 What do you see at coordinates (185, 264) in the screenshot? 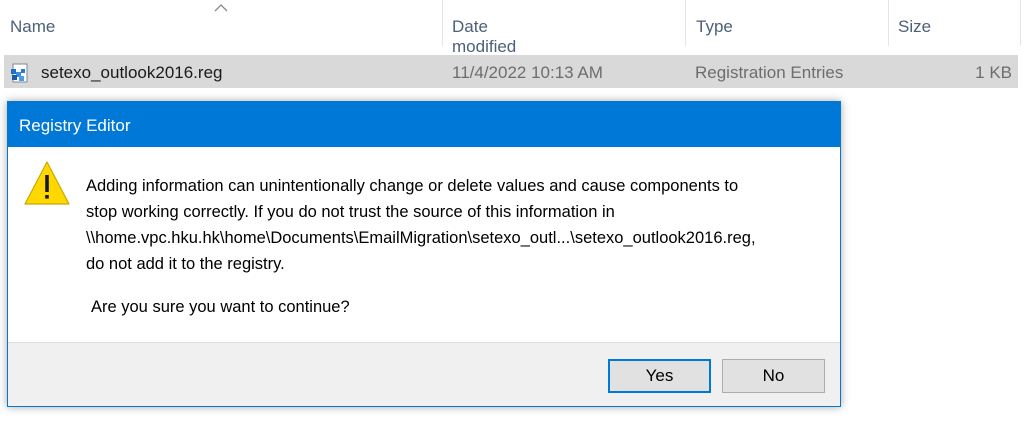
I see `message-line: do not add it to the registry.` at bounding box center [185, 264].